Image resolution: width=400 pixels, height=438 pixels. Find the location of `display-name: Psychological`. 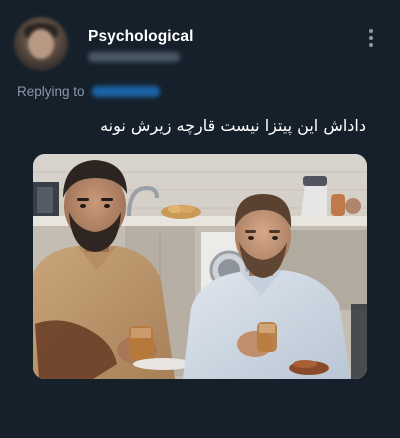

display-name: Psychological is located at coordinates (141, 37).